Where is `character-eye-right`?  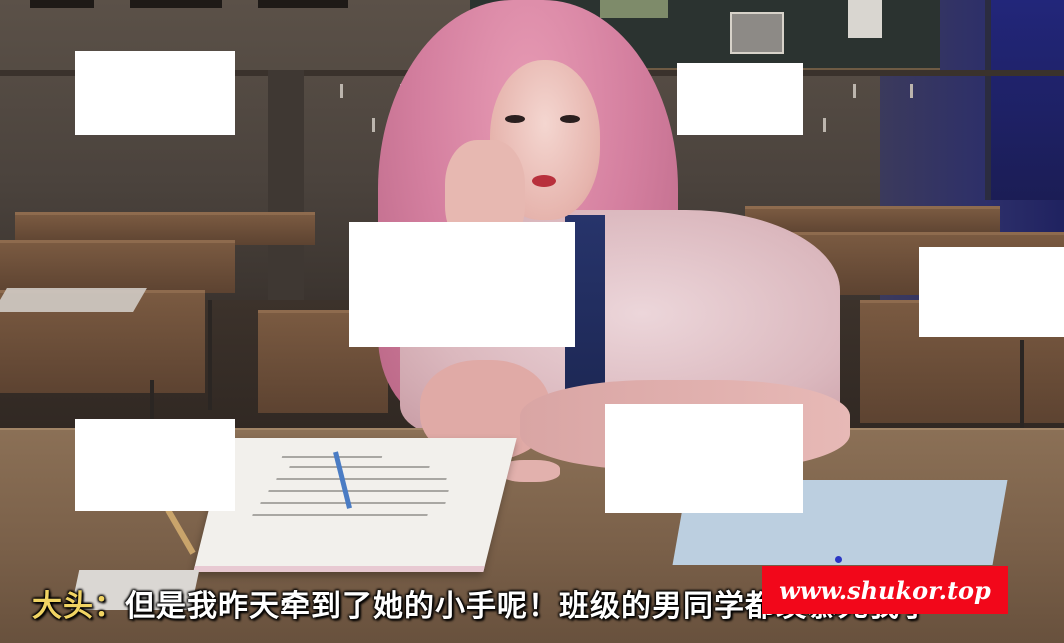
character-eye-right is located at coordinates (570, 119).